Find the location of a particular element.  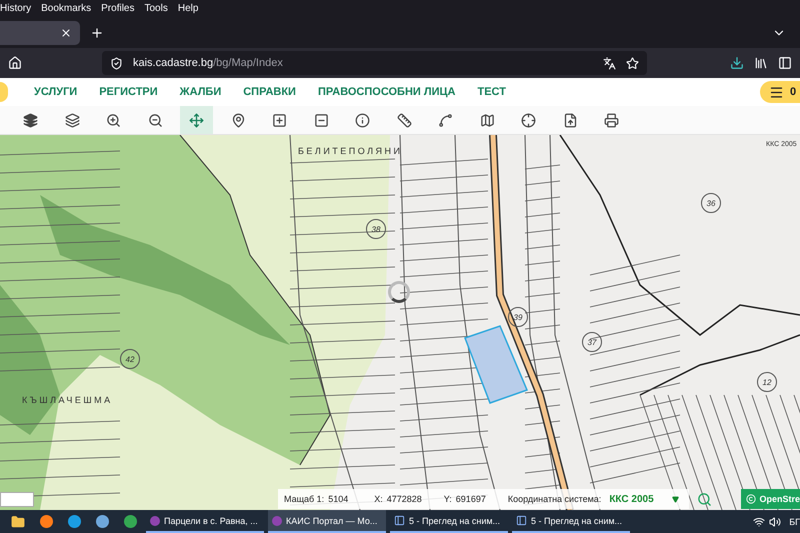

nav-link: ЖАЛБИ is located at coordinates (201, 92).